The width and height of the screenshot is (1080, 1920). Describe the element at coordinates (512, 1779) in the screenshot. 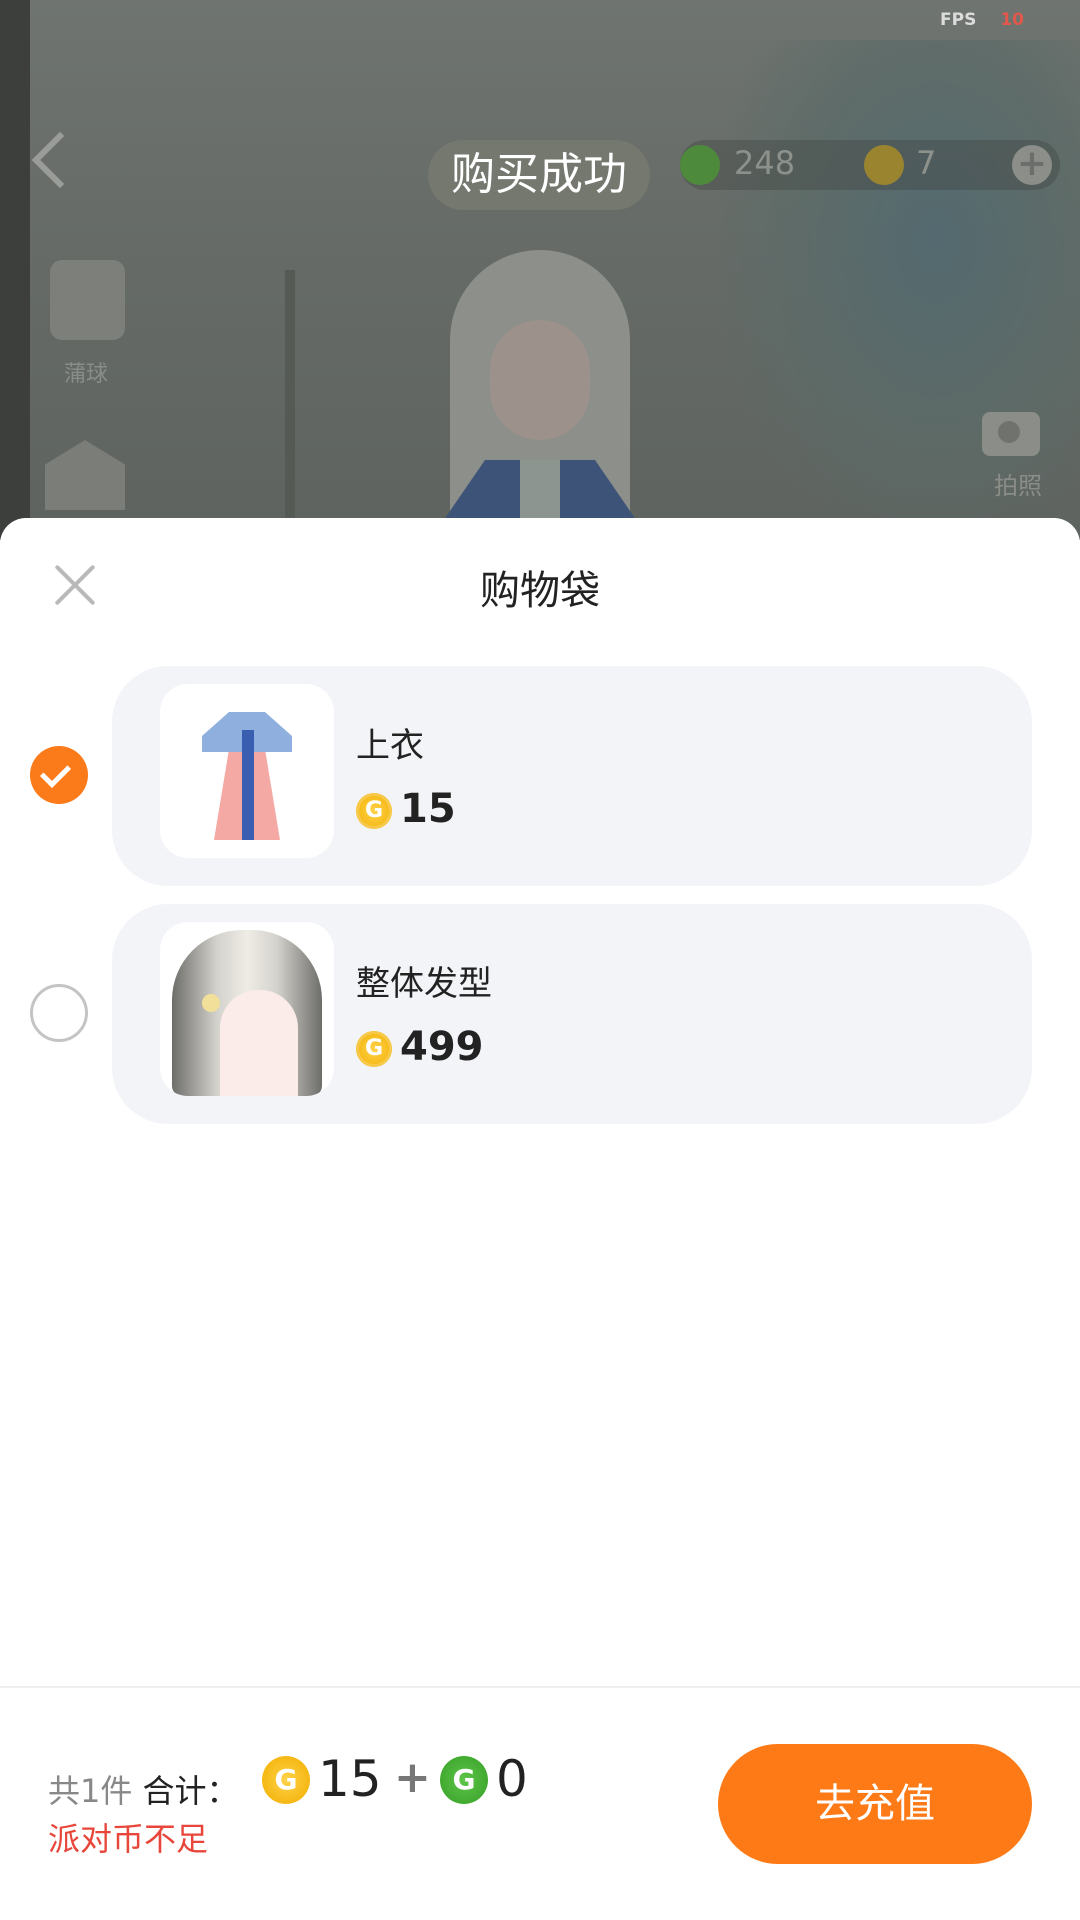

I see `green-total: 0` at that location.